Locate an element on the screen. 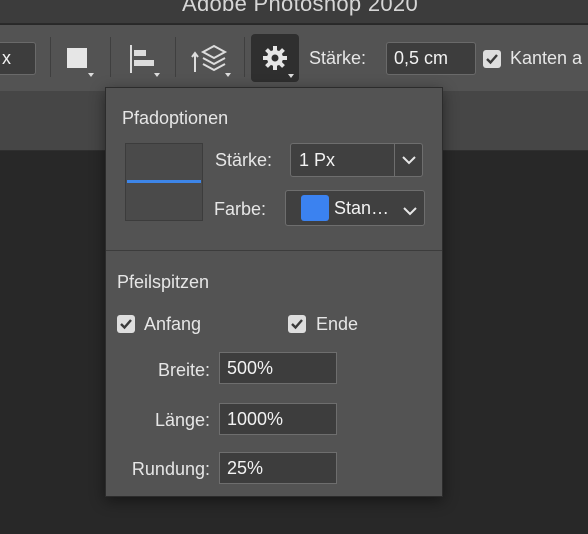 This screenshot has height=534, width=588. length-field: 1000% is located at coordinates (278, 419).